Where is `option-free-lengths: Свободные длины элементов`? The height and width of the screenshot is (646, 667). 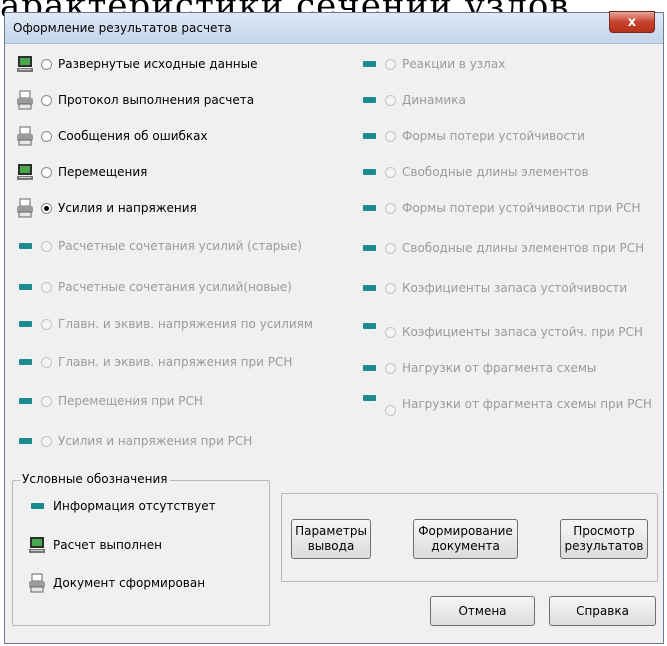
option-free-lengths: Свободные длины элементов is located at coordinates (474, 172).